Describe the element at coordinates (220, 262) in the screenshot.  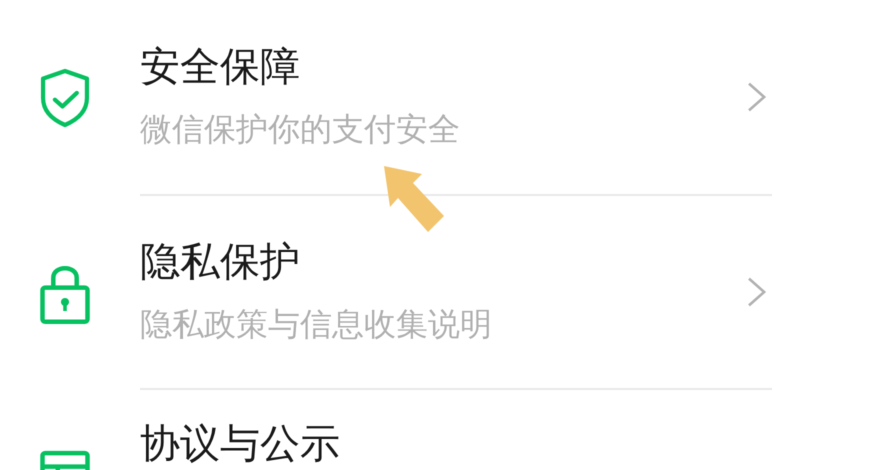
I see `item-title: 隐私保护` at that location.